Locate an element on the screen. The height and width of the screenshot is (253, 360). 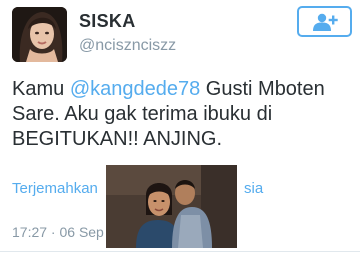
avatar-image is located at coordinates (39, 34).